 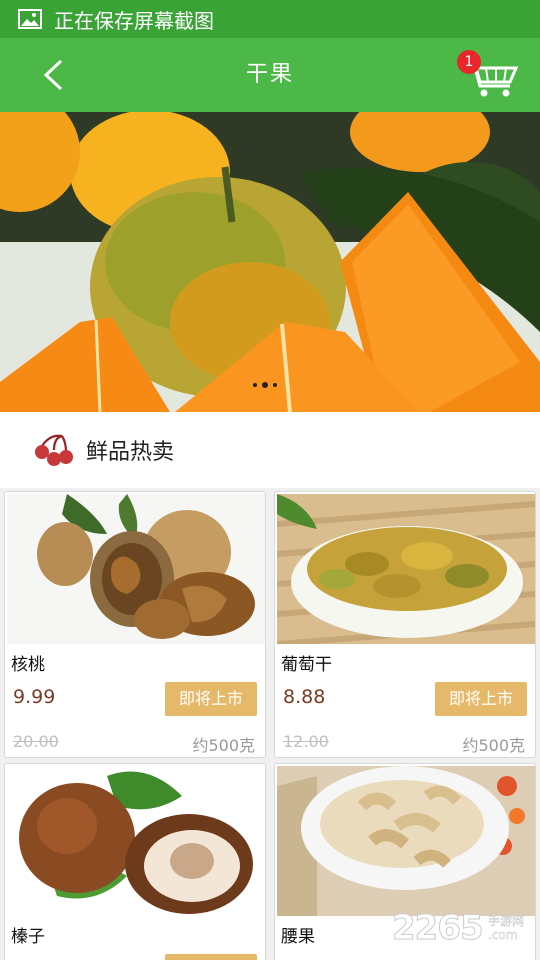 What do you see at coordinates (503, 935) in the screenshot?
I see `watermark-suffix: .com` at bounding box center [503, 935].